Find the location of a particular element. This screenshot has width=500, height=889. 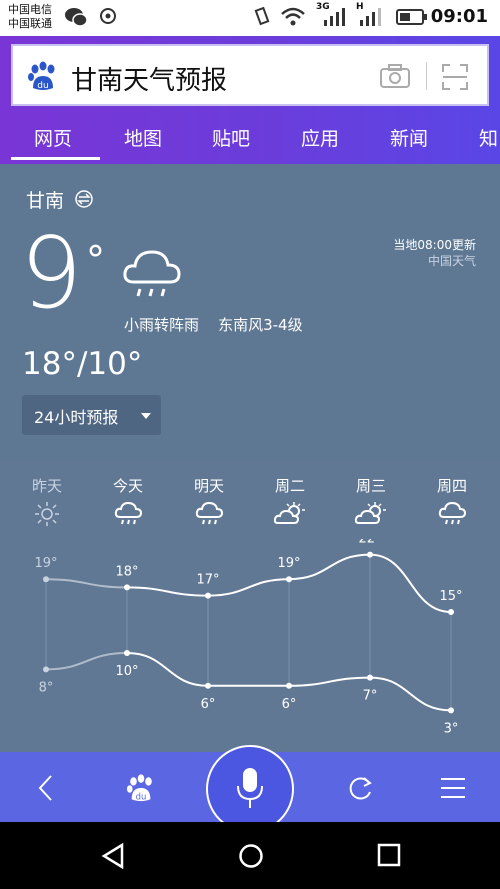

weather-condition: 小雨转阵雨 东南风3-4级 is located at coordinates (213, 324).